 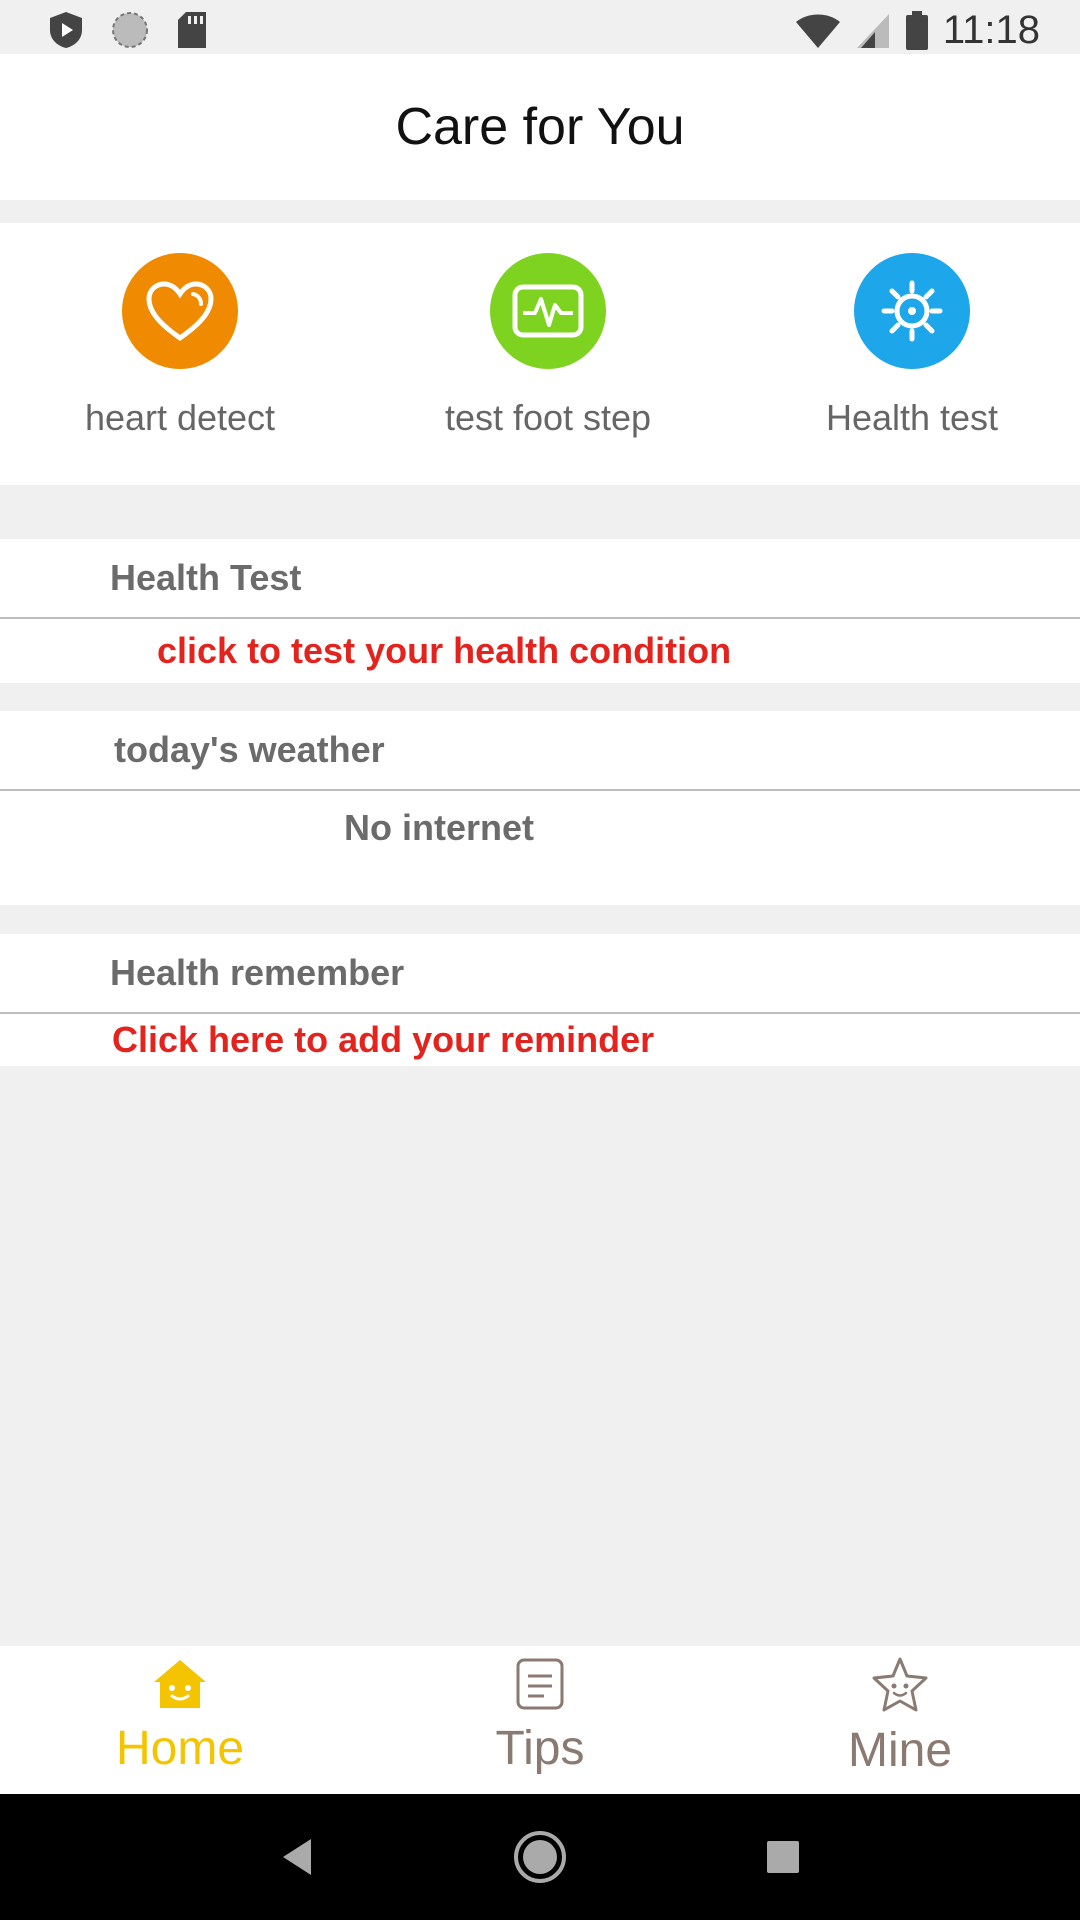 What do you see at coordinates (872, 30) in the screenshot?
I see `signal-icon` at bounding box center [872, 30].